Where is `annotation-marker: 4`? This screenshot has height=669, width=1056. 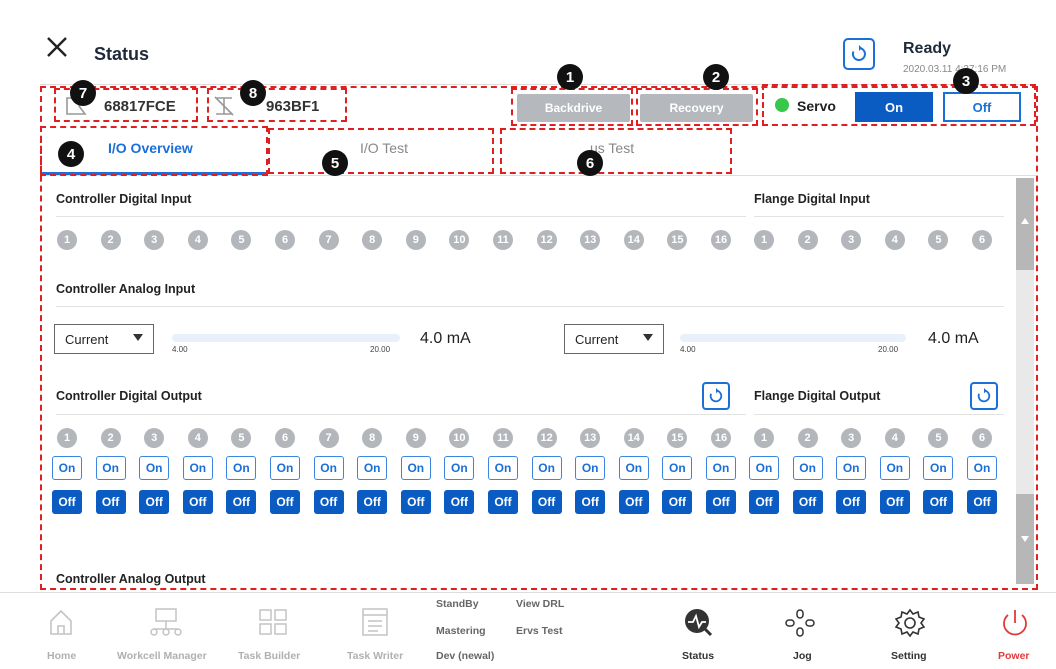
annotation-marker: 4 is located at coordinates (71, 154).